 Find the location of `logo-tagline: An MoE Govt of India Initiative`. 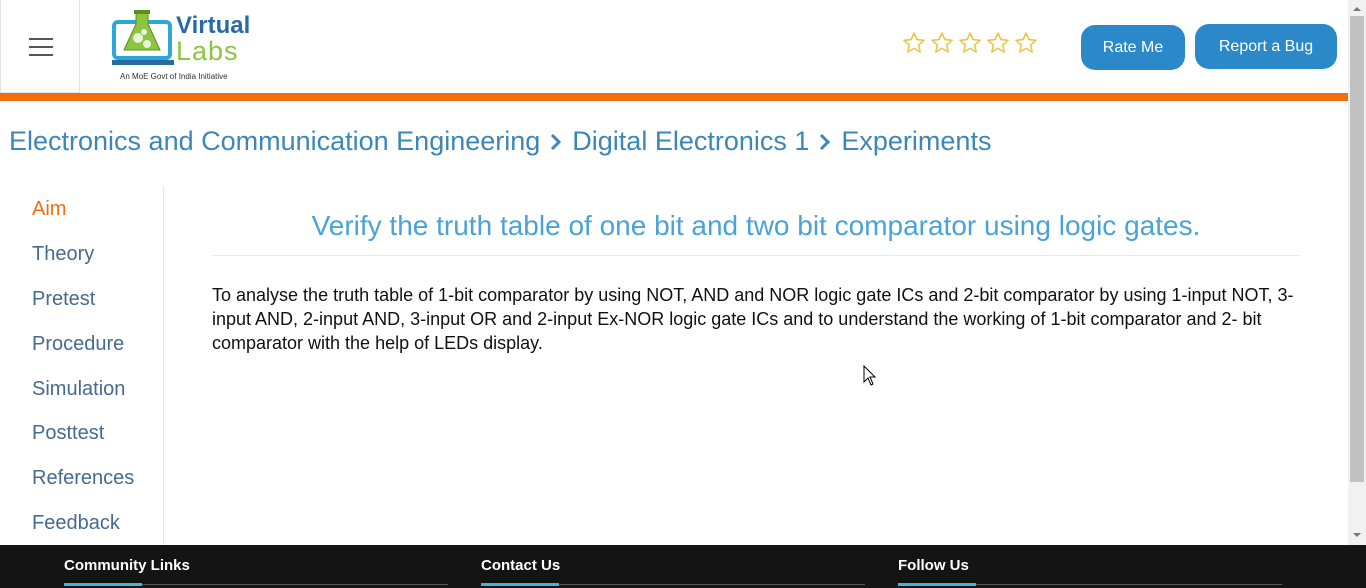

logo-tagline: An MoE Govt of India Initiative is located at coordinates (174, 76).